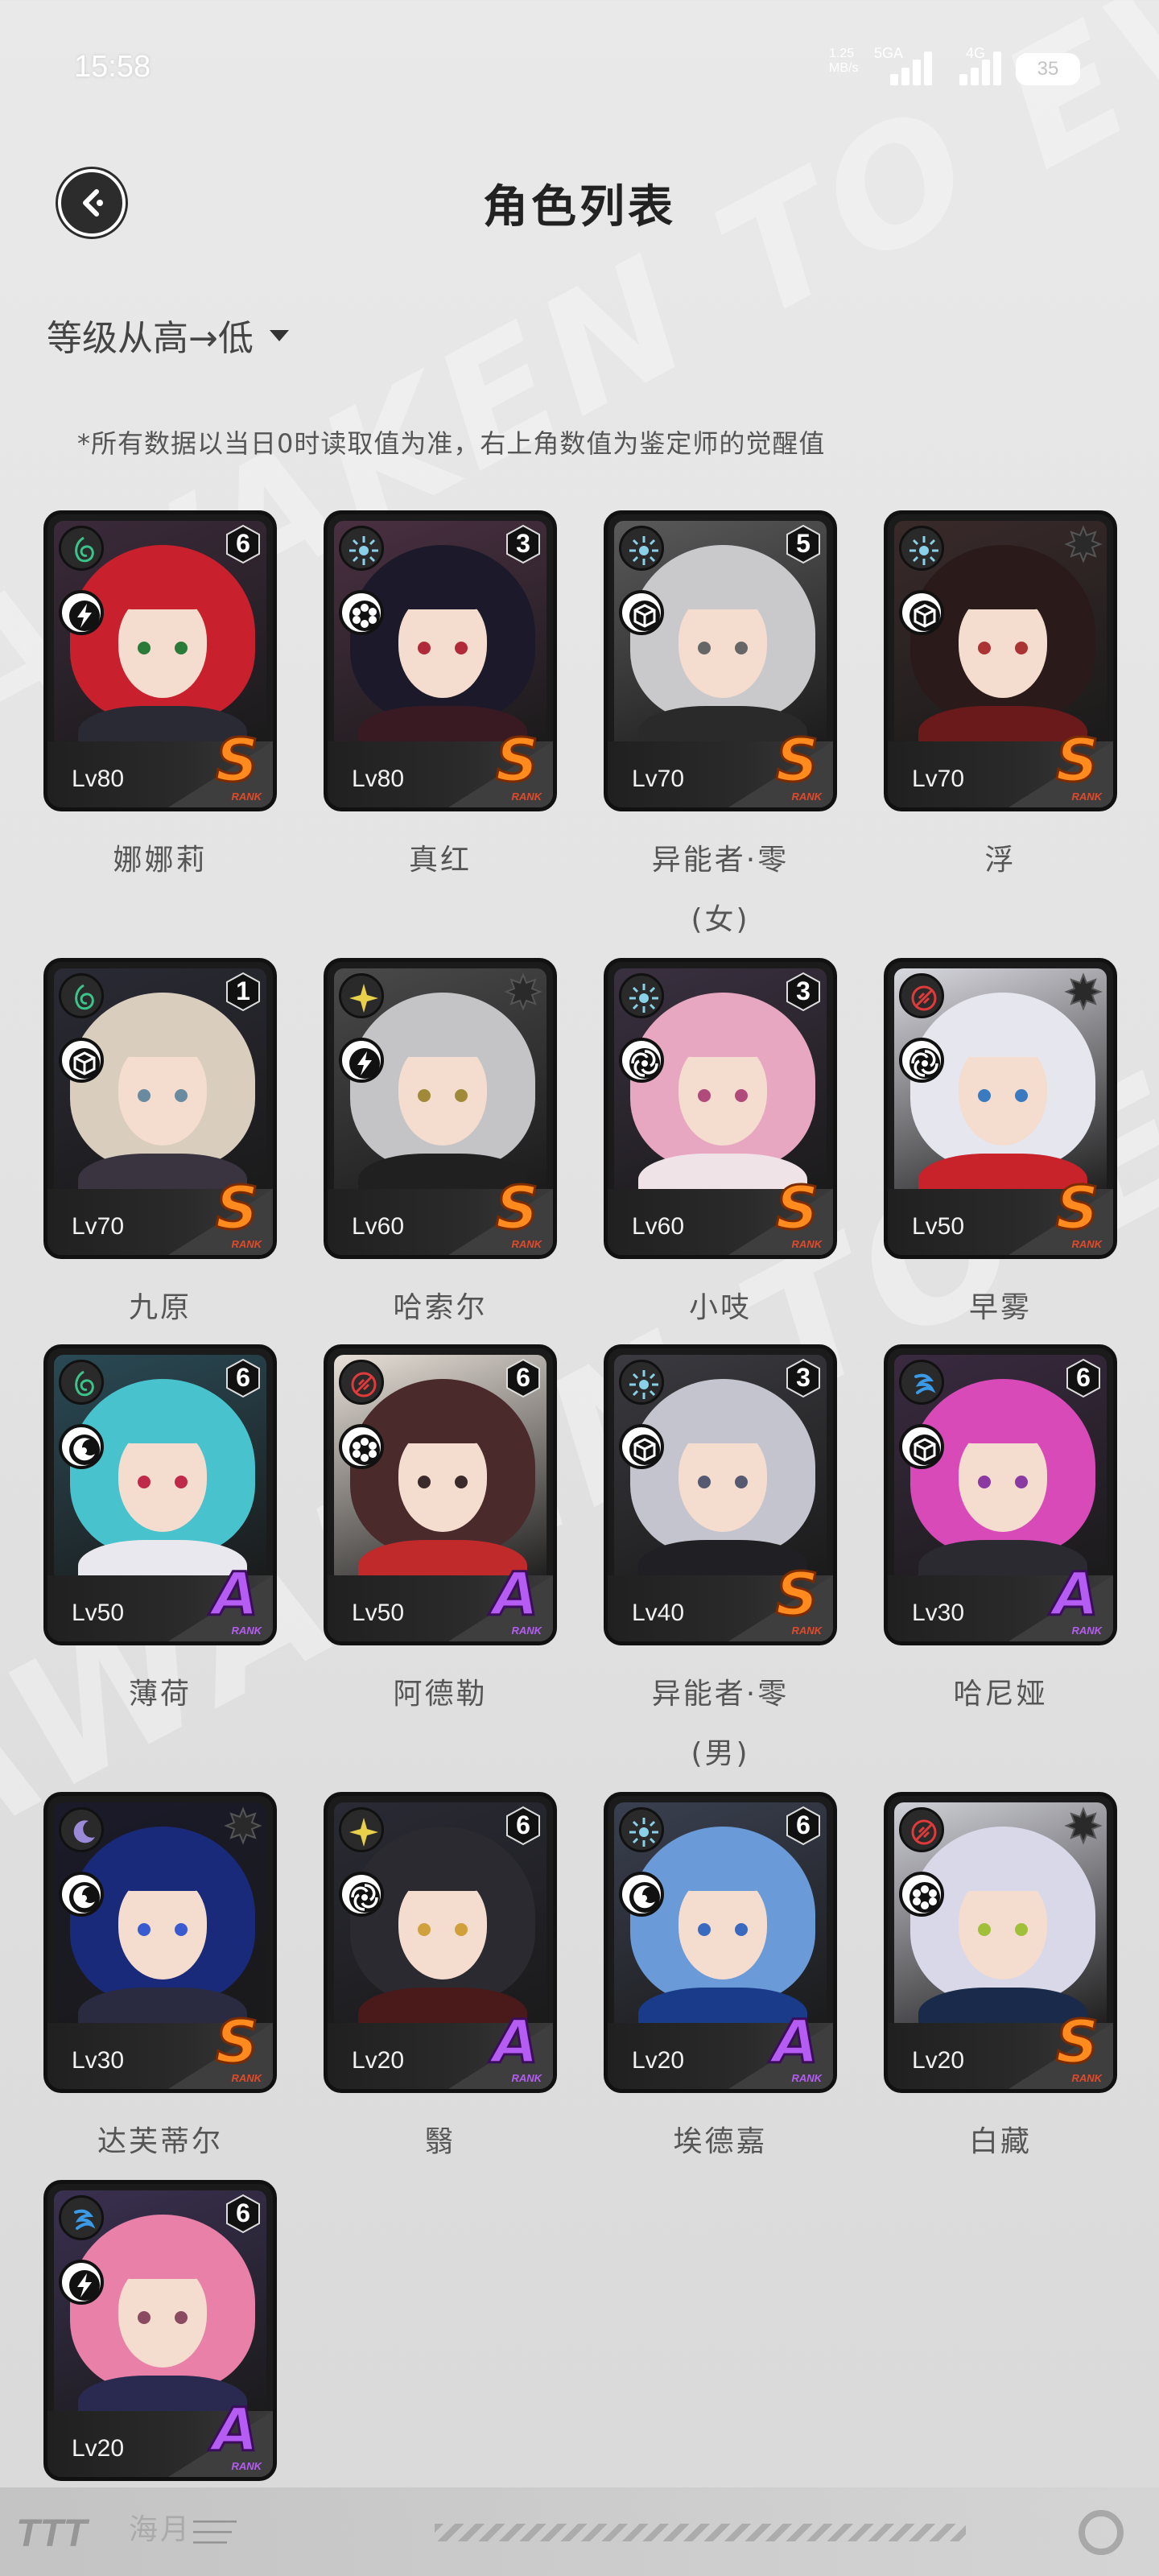  Describe the element at coordinates (160, 1975) in the screenshot. I see `character-card: Lv30 S RANK 达芙蒂尔` at that location.